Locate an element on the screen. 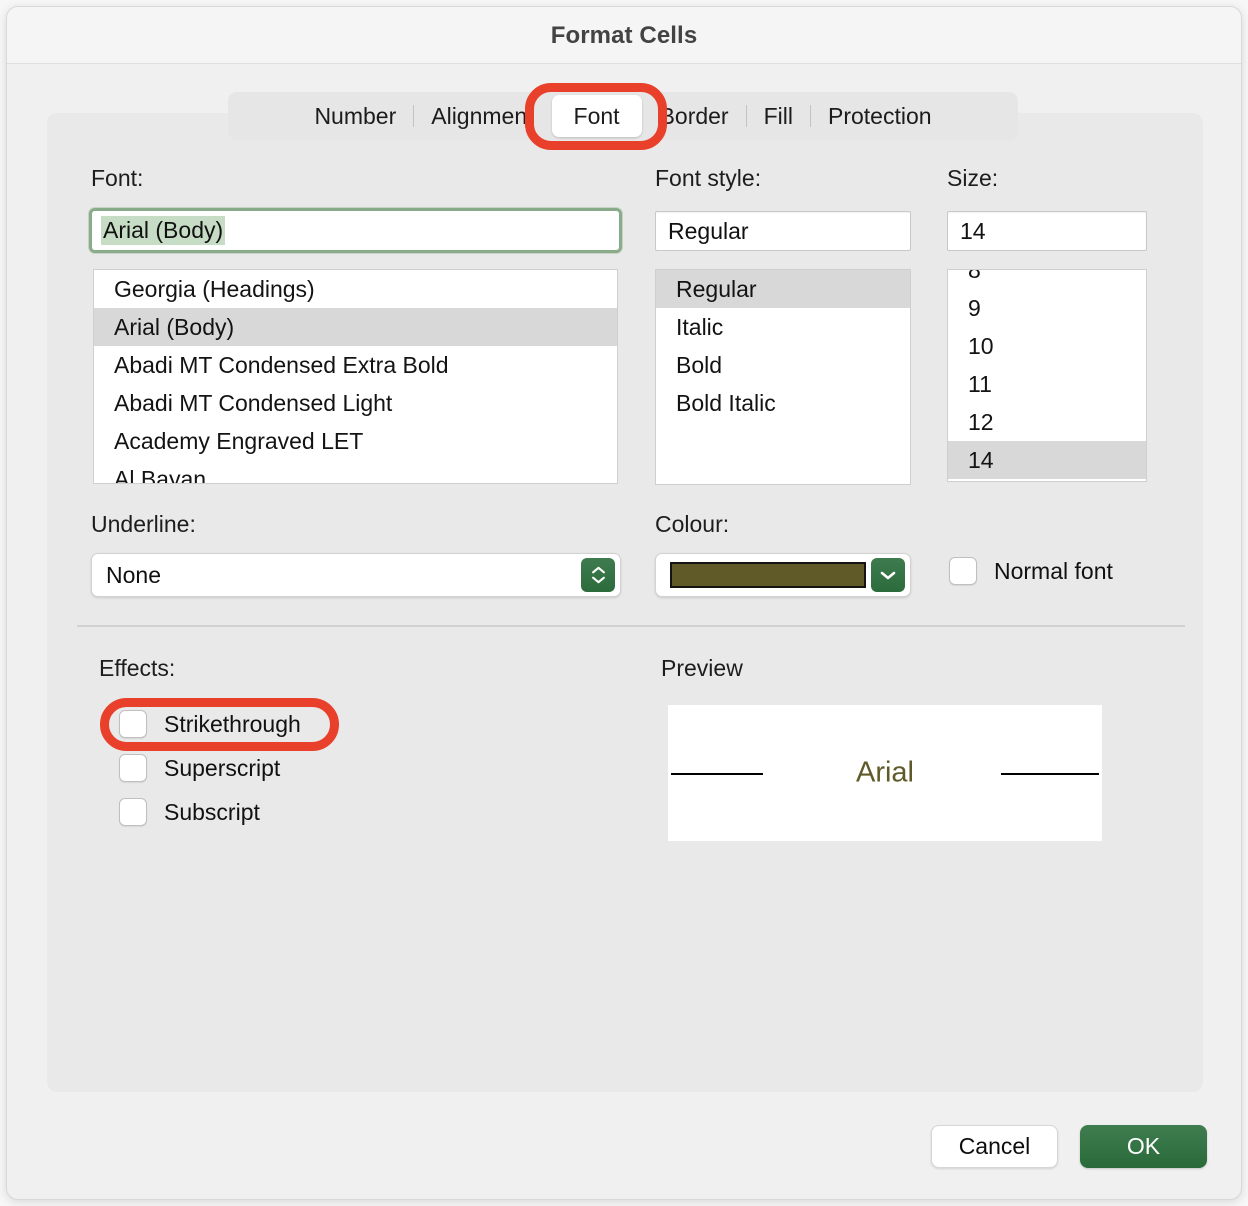 This screenshot has height=1206, width=1248. underline-select-value: None is located at coordinates (133, 574).